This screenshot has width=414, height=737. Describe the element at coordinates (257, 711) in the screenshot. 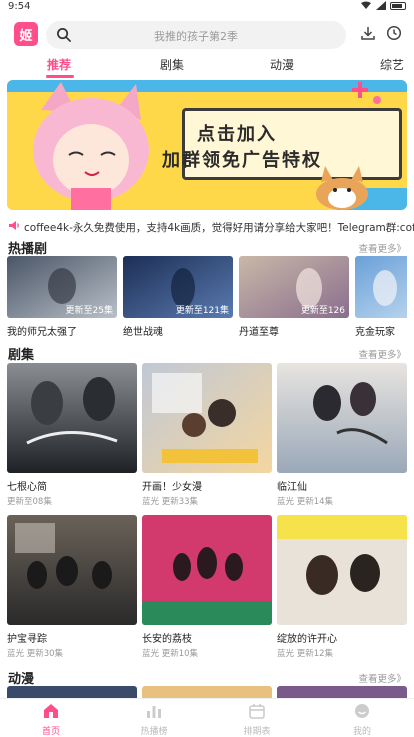

I see `calendar-icon` at that location.